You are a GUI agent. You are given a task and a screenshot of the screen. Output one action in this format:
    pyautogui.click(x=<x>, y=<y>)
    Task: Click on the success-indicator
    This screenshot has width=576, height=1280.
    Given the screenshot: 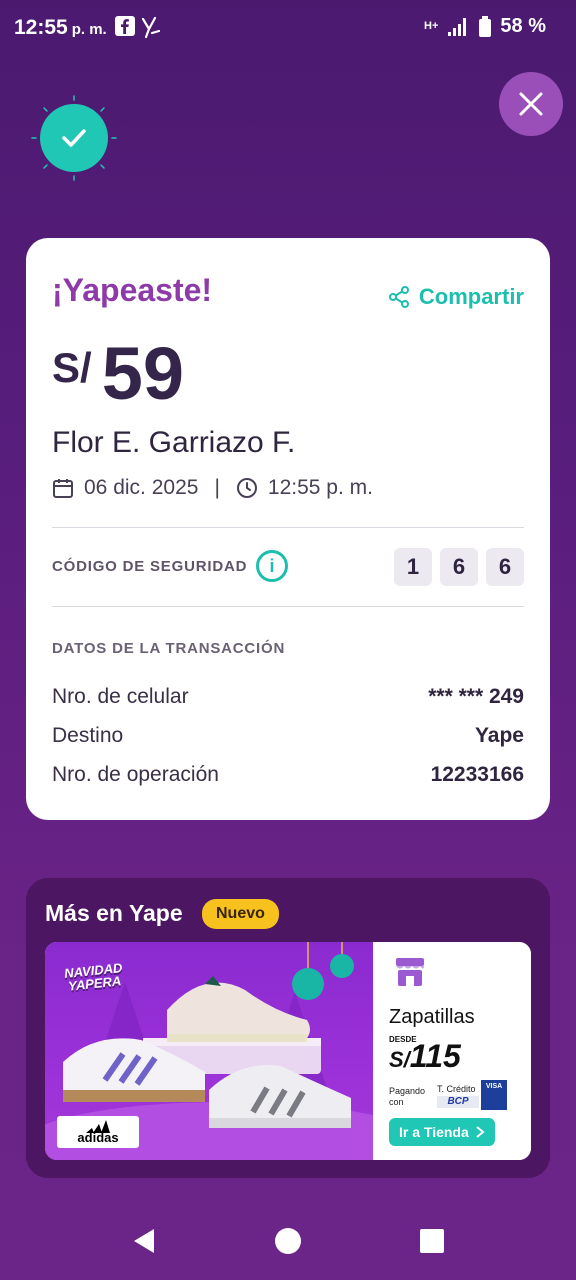 What is the action you would take?
    pyautogui.click(x=74, y=138)
    